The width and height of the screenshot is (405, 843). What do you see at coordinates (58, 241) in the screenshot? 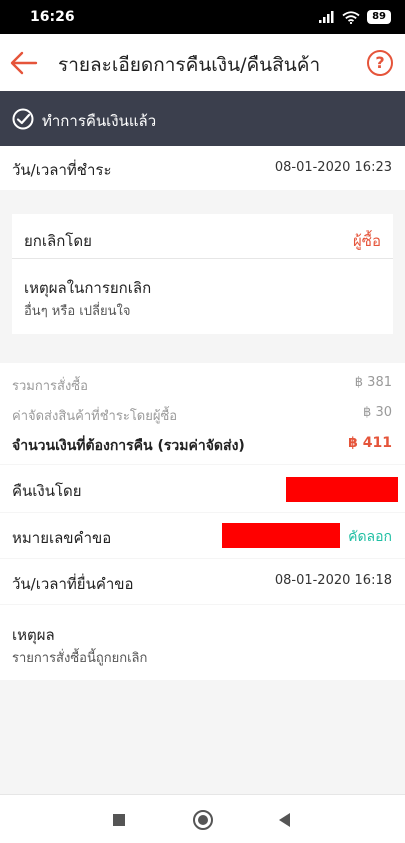
I see `cancelled-by-label: ยกเลิกโดย` at bounding box center [58, 241].